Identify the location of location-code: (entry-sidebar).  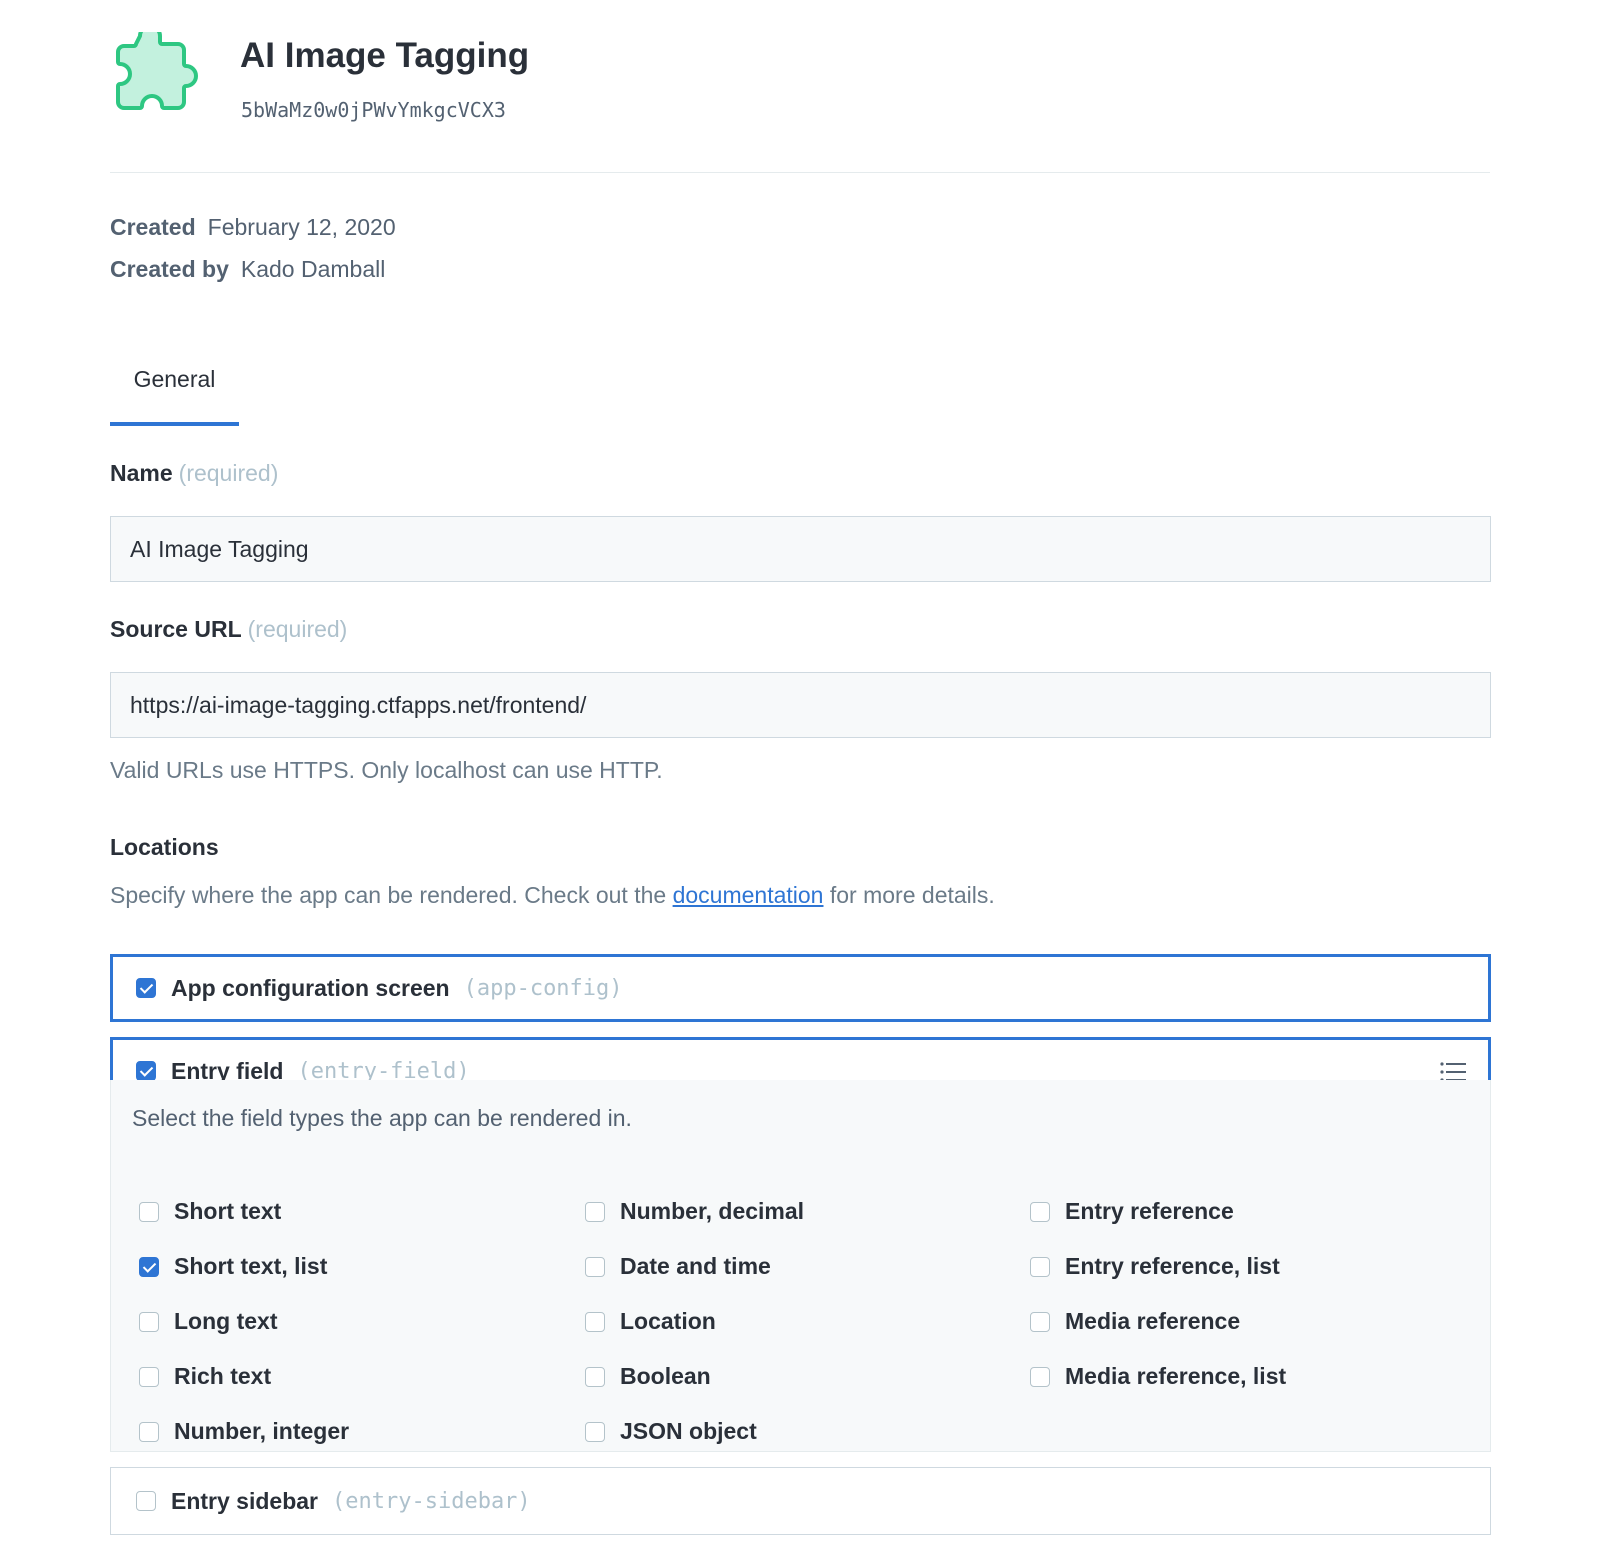
(431, 1501).